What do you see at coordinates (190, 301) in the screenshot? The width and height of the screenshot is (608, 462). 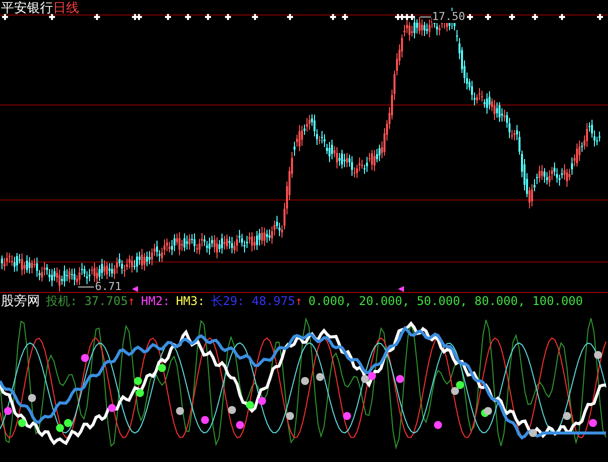 I see `indicator-value: HM3:` at bounding box center [190, 301].